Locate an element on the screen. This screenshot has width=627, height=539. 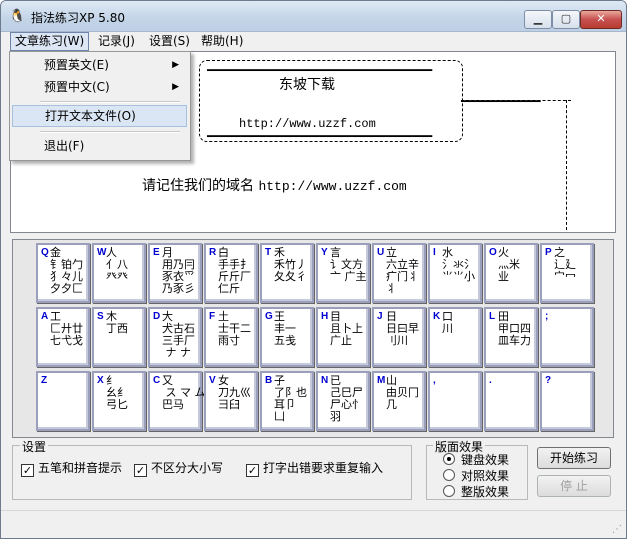
key-i: I水 氵氺氵 ⺌⺌小 is located at coordinates (455, 273).